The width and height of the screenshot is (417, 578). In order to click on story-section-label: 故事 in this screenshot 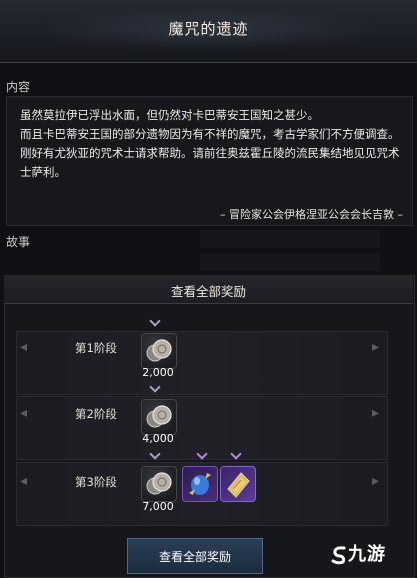, I will do `click(18, 242)`.